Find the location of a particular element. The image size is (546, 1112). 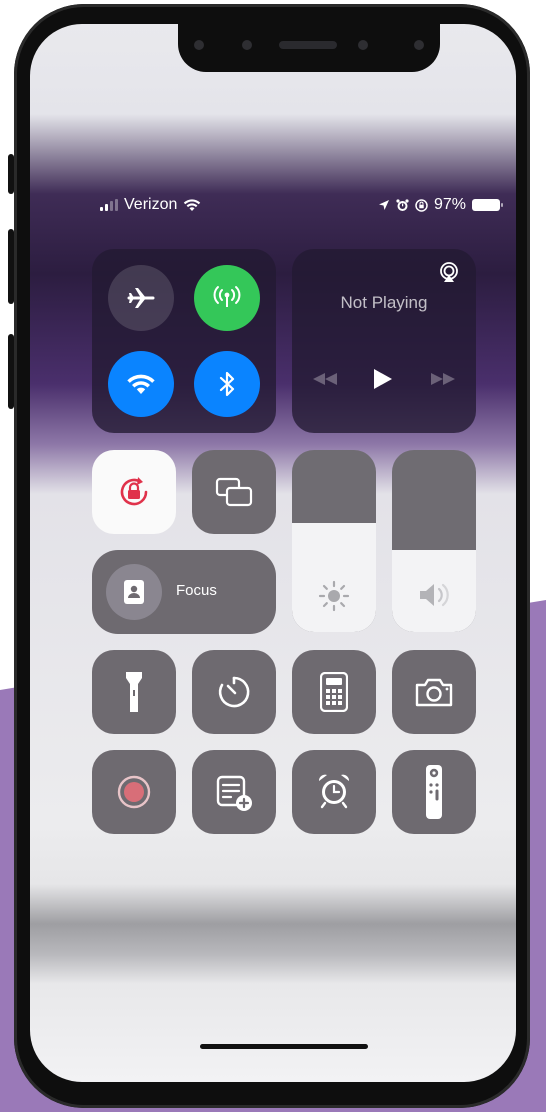

speaker-icon is located at coordinates (434, 595).